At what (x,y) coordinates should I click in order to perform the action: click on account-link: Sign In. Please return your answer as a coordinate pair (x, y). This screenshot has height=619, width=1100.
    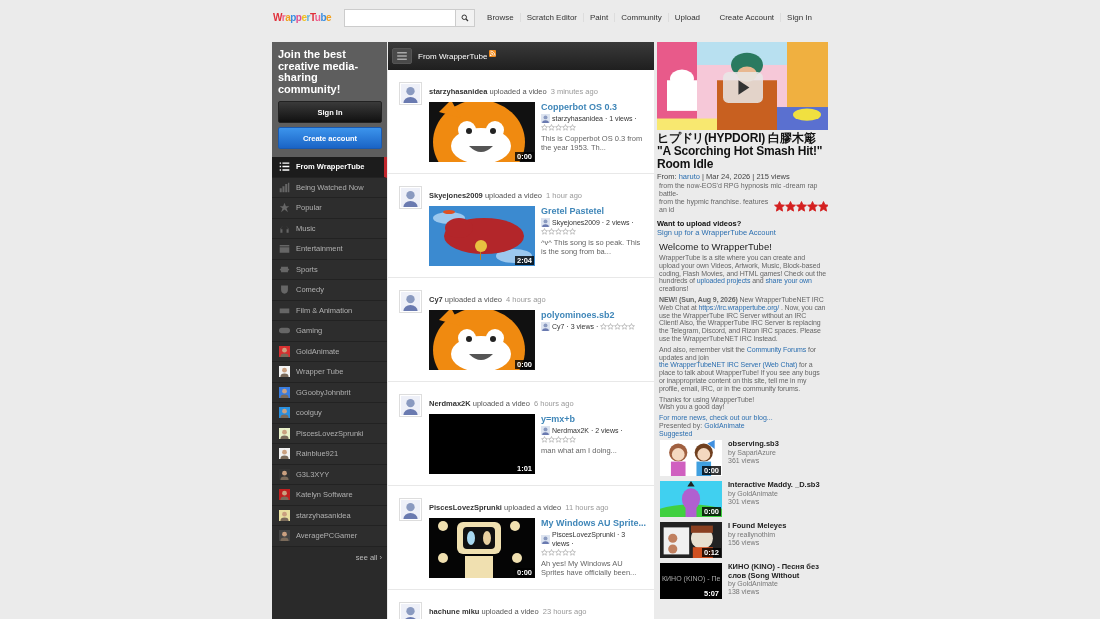
    Looking at the image, I should click on (799, 17).